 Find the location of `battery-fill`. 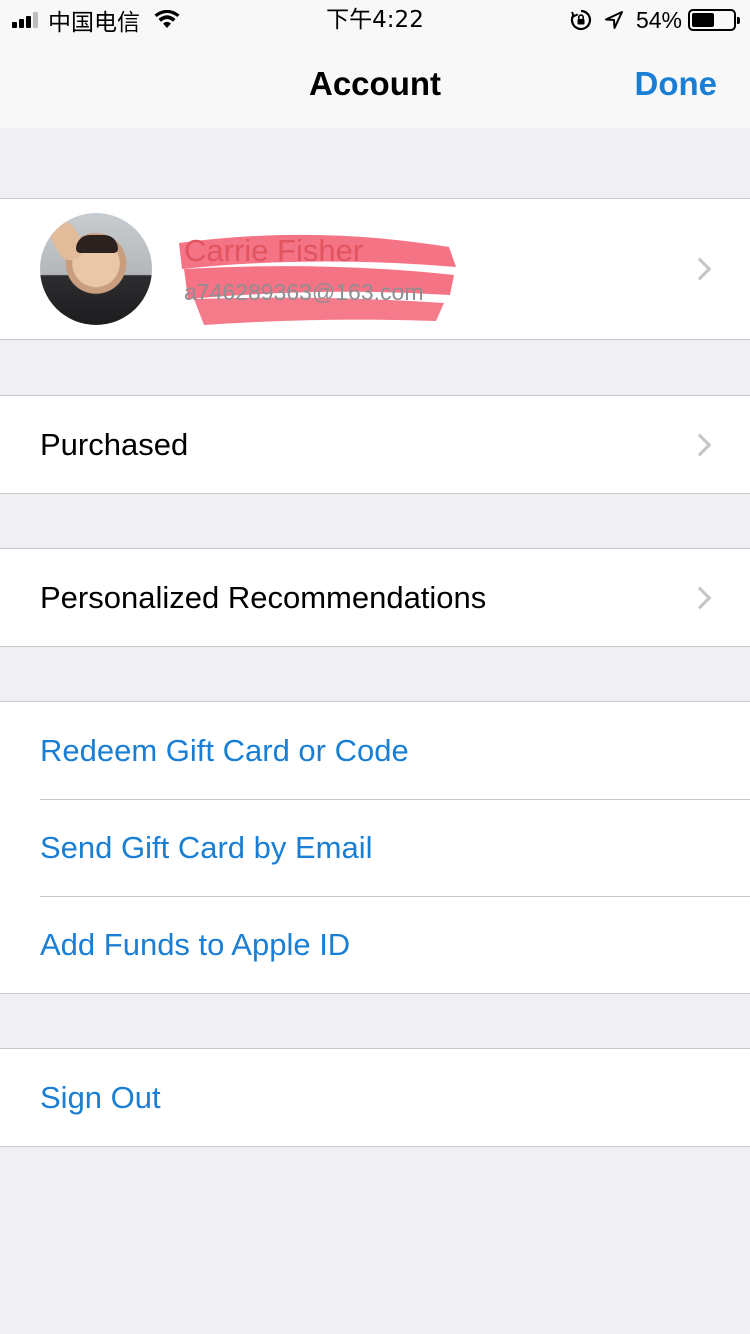

battery-fill is located at coordinates (703, 20).